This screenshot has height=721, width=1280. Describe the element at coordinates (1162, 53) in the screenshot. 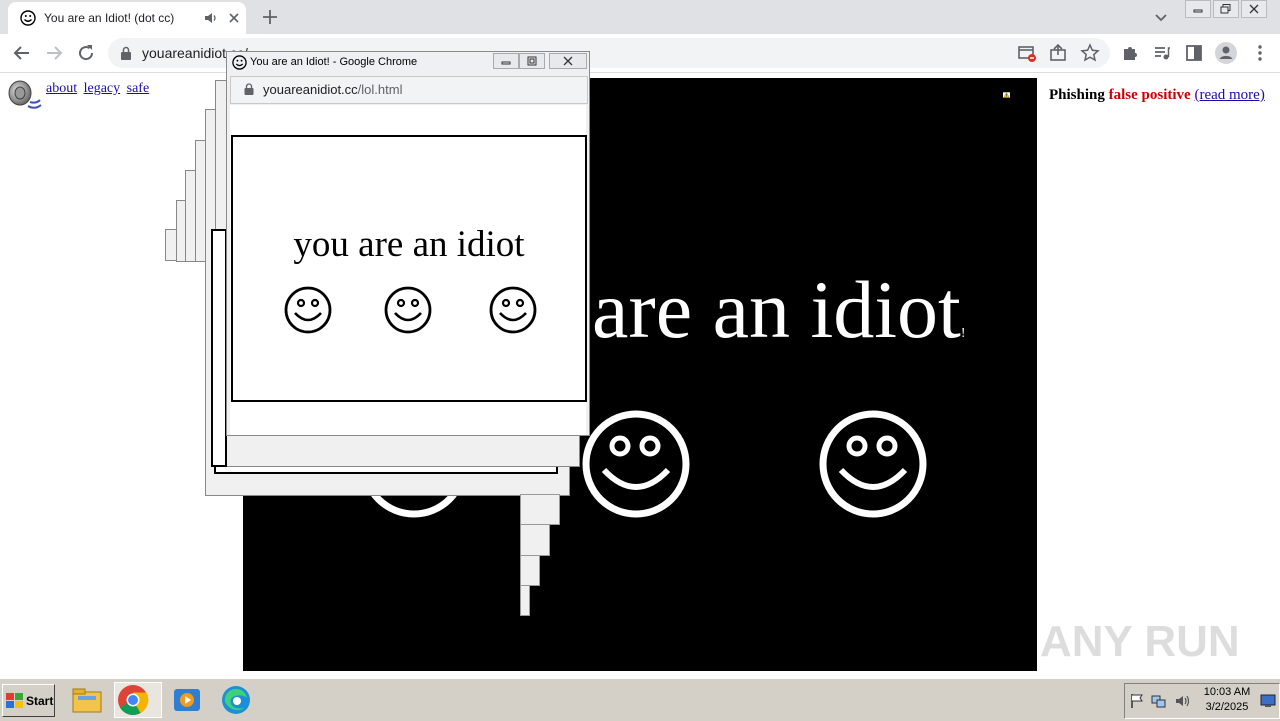

I see `media-control-icon` at that location.